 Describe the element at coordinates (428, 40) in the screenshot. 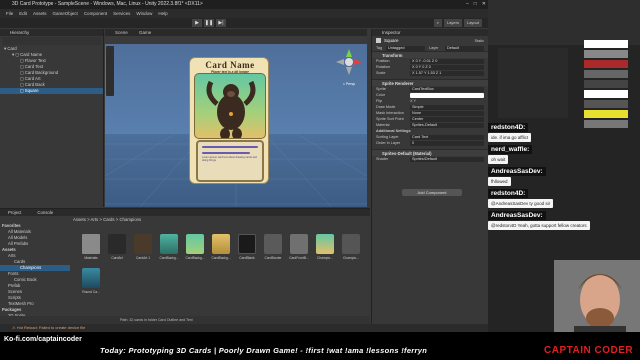

I see `object-name-field: Square` at that location.